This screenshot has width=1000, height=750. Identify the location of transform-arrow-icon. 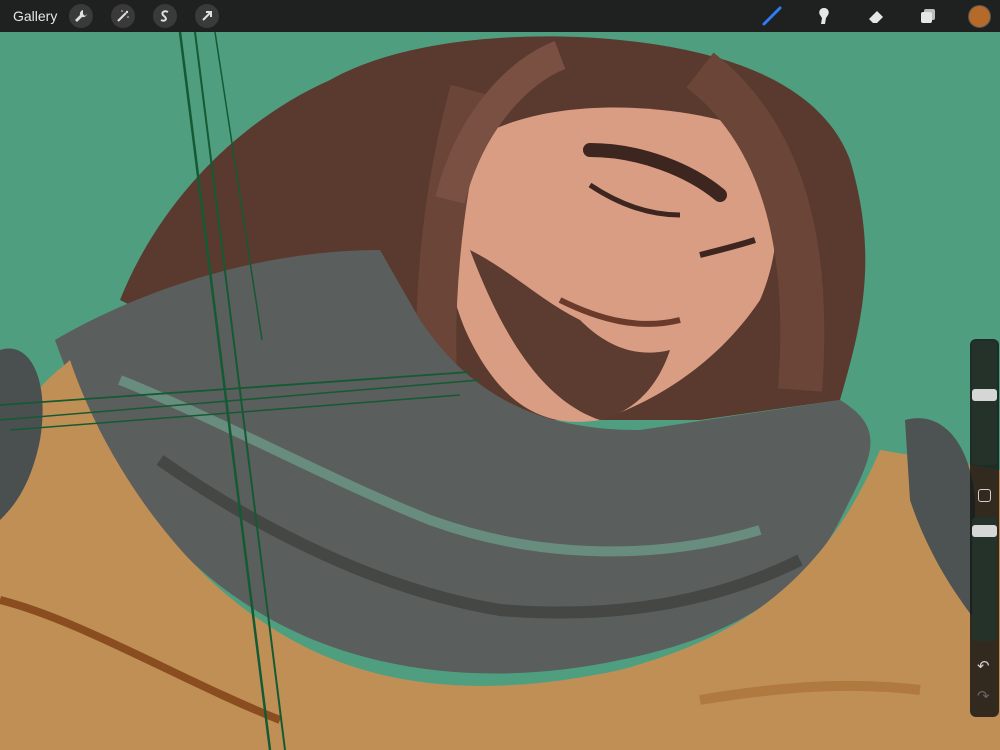
(207, 16).